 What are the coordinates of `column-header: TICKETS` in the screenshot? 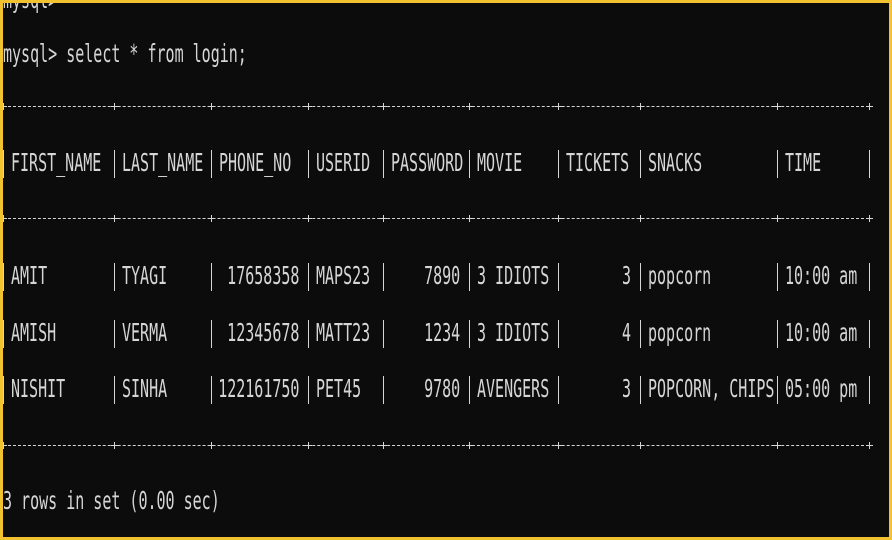 It's located at (598, 162).